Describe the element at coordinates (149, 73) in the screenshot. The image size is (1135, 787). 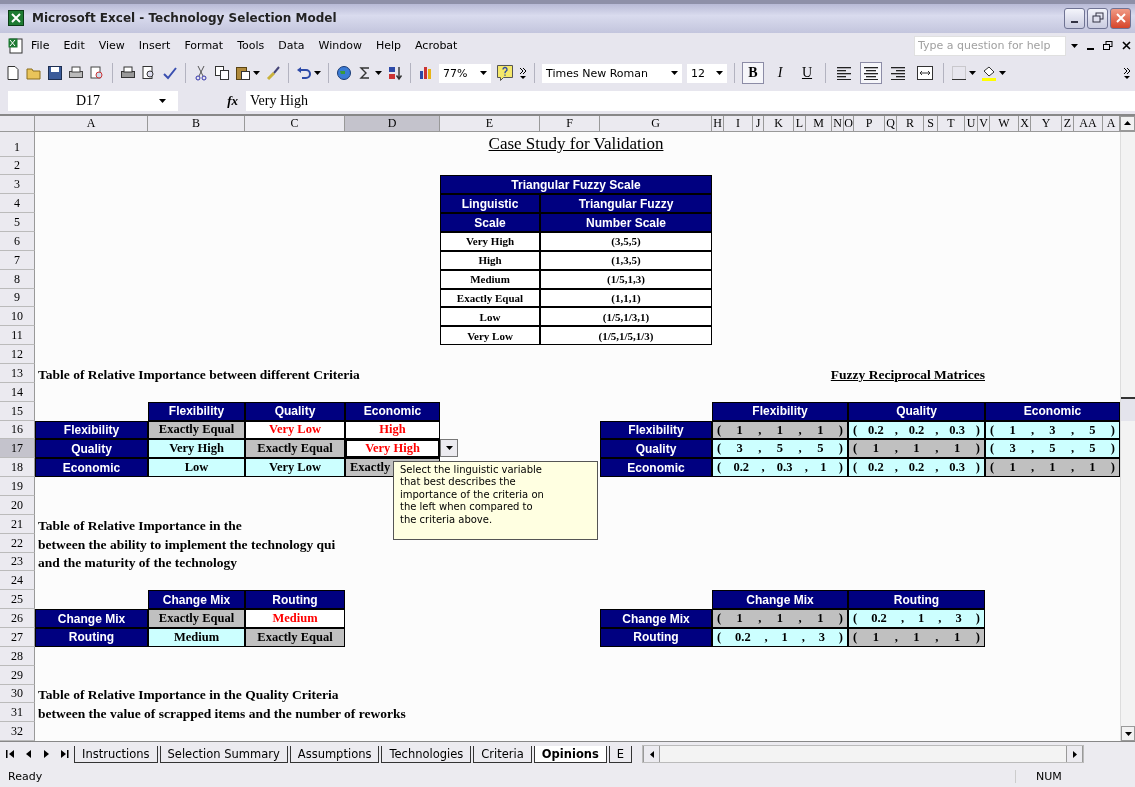
I see `print-preview-icon` at that location.